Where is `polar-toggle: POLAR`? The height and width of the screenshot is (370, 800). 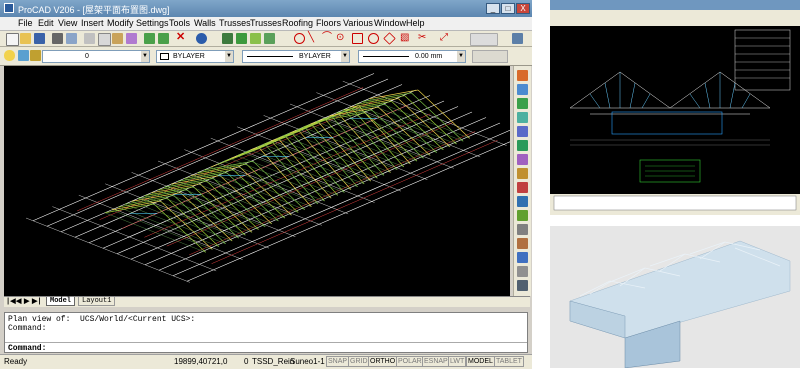
polar-toggle: POLAR is located at coordinates (410, 361).